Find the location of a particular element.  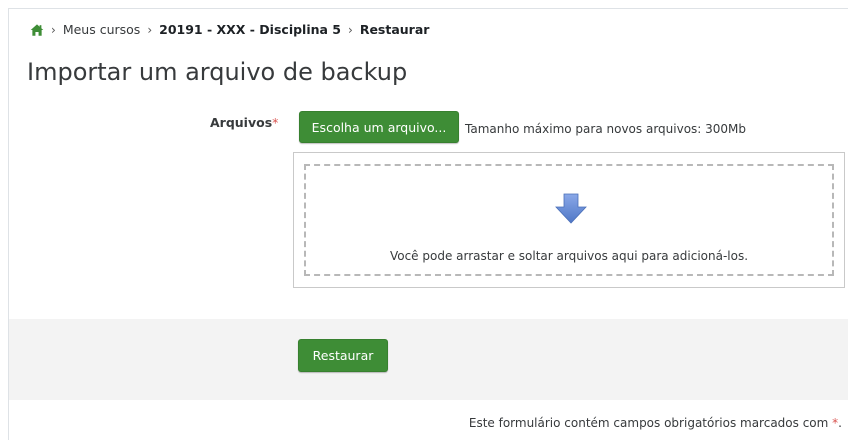

files-label: Arquivos* is located at coordinates (244, 122).